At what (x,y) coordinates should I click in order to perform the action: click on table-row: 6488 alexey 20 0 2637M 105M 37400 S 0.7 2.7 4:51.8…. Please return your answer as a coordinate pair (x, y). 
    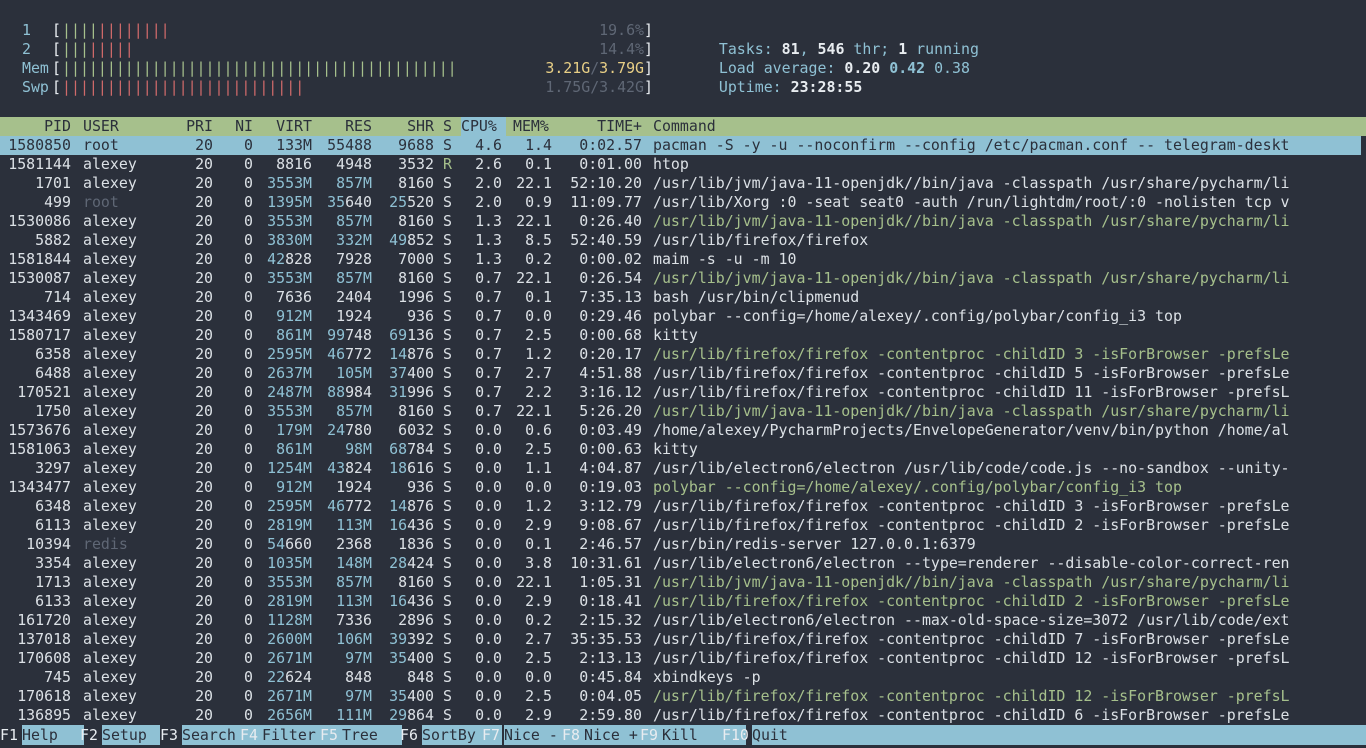
    Looking at the image, I should click on (683, 373).